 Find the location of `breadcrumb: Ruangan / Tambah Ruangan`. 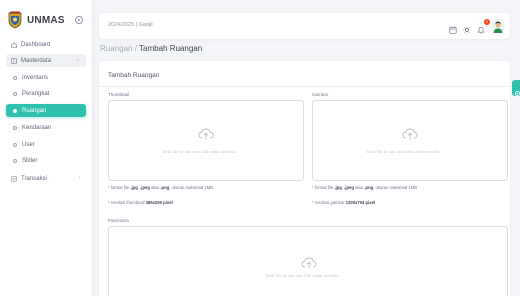

breadcrumb: Ruangan / Tambah Ruangan is located at coordinates (151, 48).